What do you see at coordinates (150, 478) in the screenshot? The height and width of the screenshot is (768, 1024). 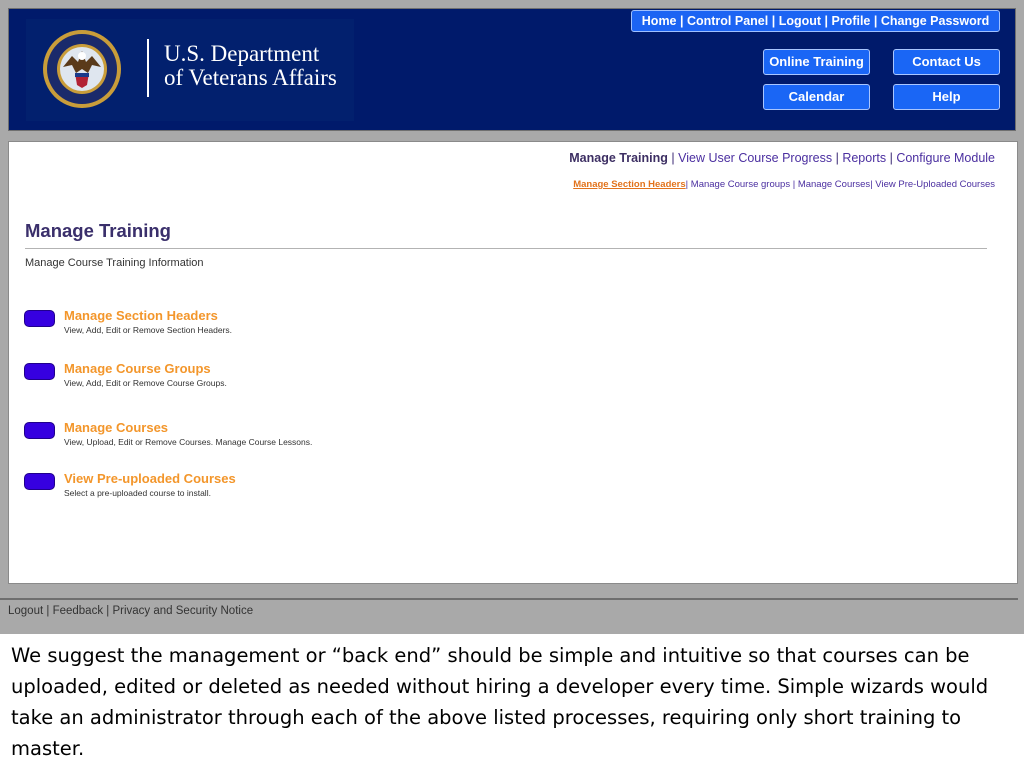 I see `view-pre-uploaded-courses-link: View Pre-uploaded Courses` at bounding box center [150, 478].